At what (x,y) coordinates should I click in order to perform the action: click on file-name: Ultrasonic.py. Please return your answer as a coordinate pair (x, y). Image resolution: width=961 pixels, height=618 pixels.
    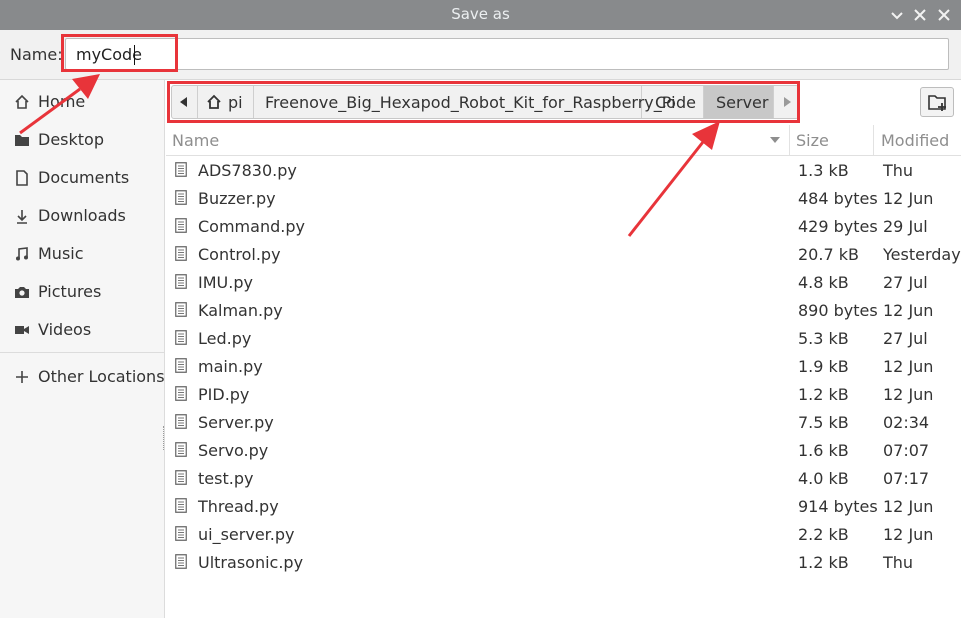
    Looking at the image, I should click on (251, 562).